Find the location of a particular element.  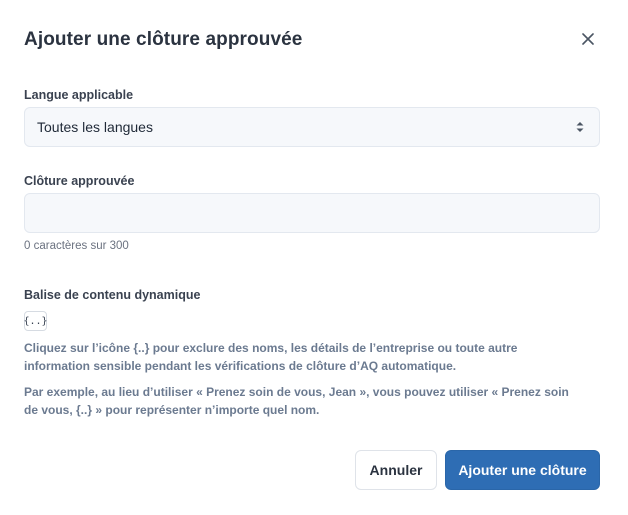

dialog-title: Ajouter une clôture approuvée is located at coordinates (163, 39).